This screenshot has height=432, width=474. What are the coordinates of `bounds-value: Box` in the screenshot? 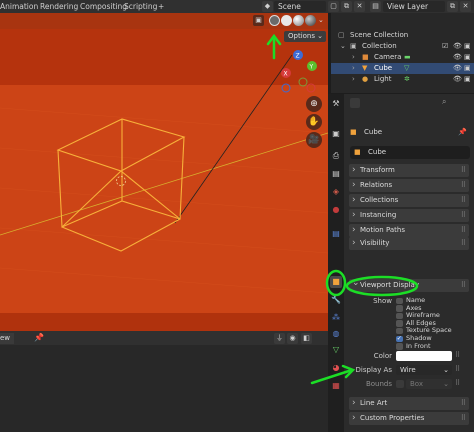 It's located at (417, 384).